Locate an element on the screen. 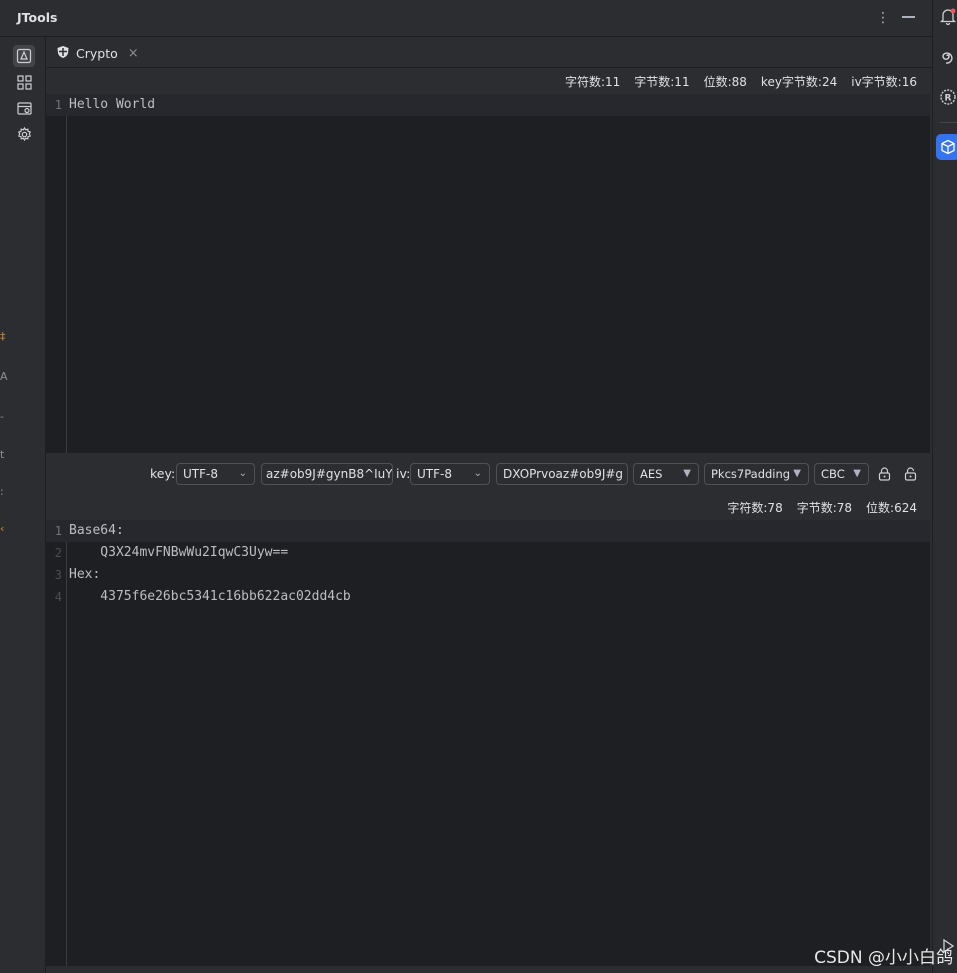 Image resolution: width=957 pixels, height=973 pixels. svg-text: R is located at coordinates (948, 99).